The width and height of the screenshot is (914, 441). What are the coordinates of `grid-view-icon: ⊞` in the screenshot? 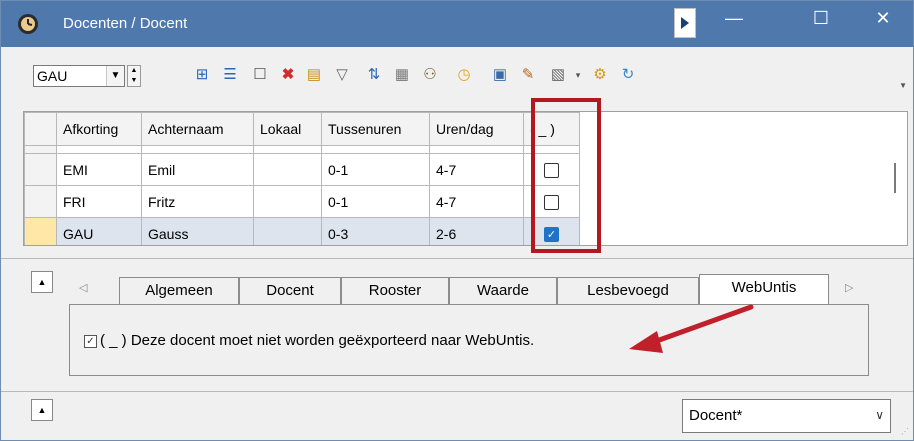 It's located at (202, 75).